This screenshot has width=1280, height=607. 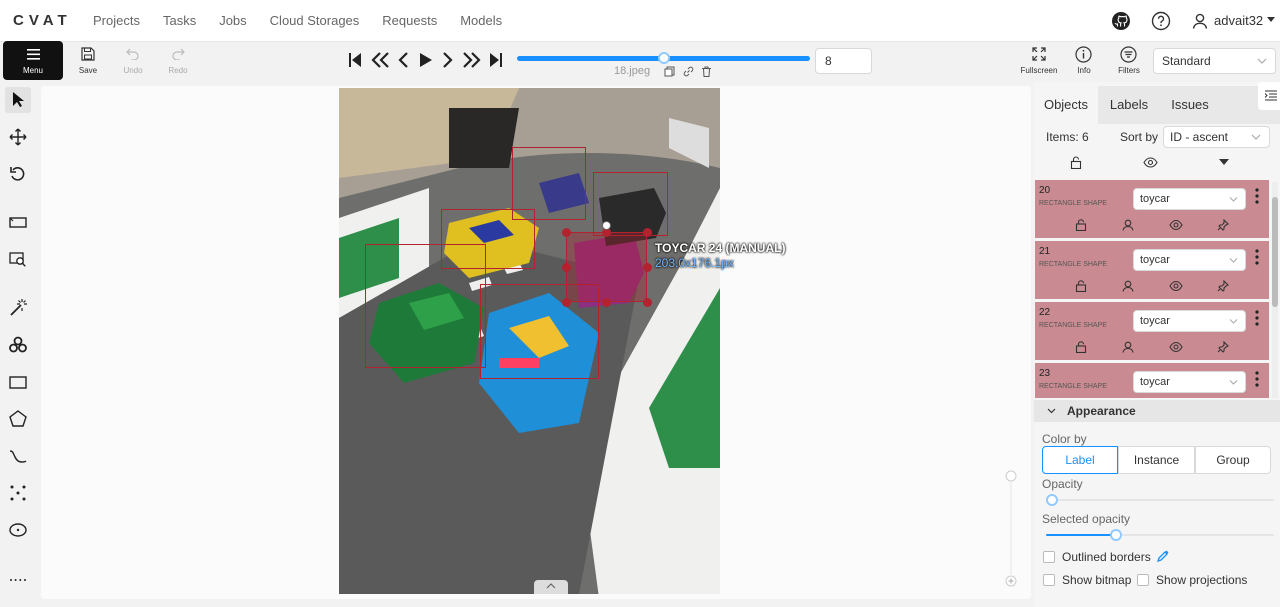 What do you see at coordinates (1080, 460) in the screenshot?
I see `color-by-label-option: Label` at bounding box center [1080, 460].